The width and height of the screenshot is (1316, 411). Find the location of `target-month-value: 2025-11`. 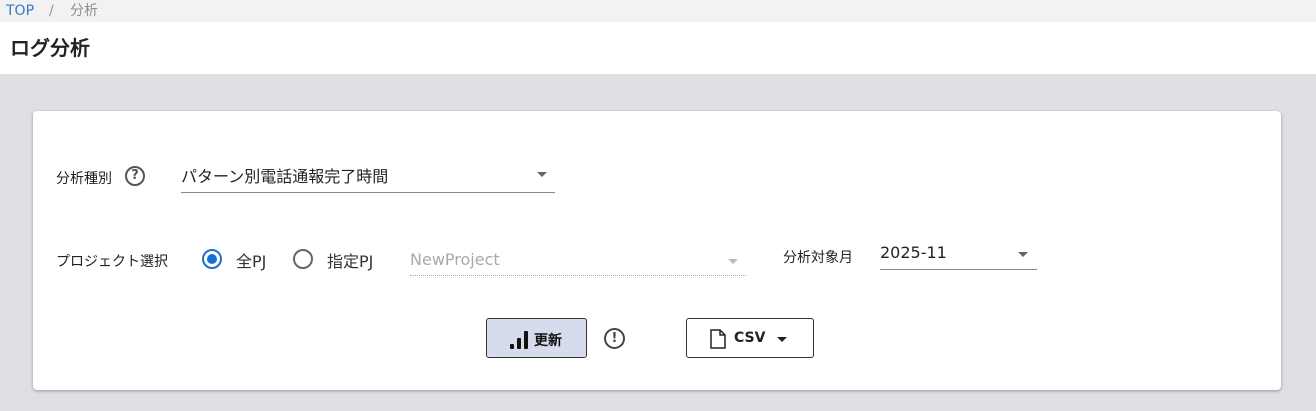

target-month-value: 2025-11 is located at coordinates (913, 252).